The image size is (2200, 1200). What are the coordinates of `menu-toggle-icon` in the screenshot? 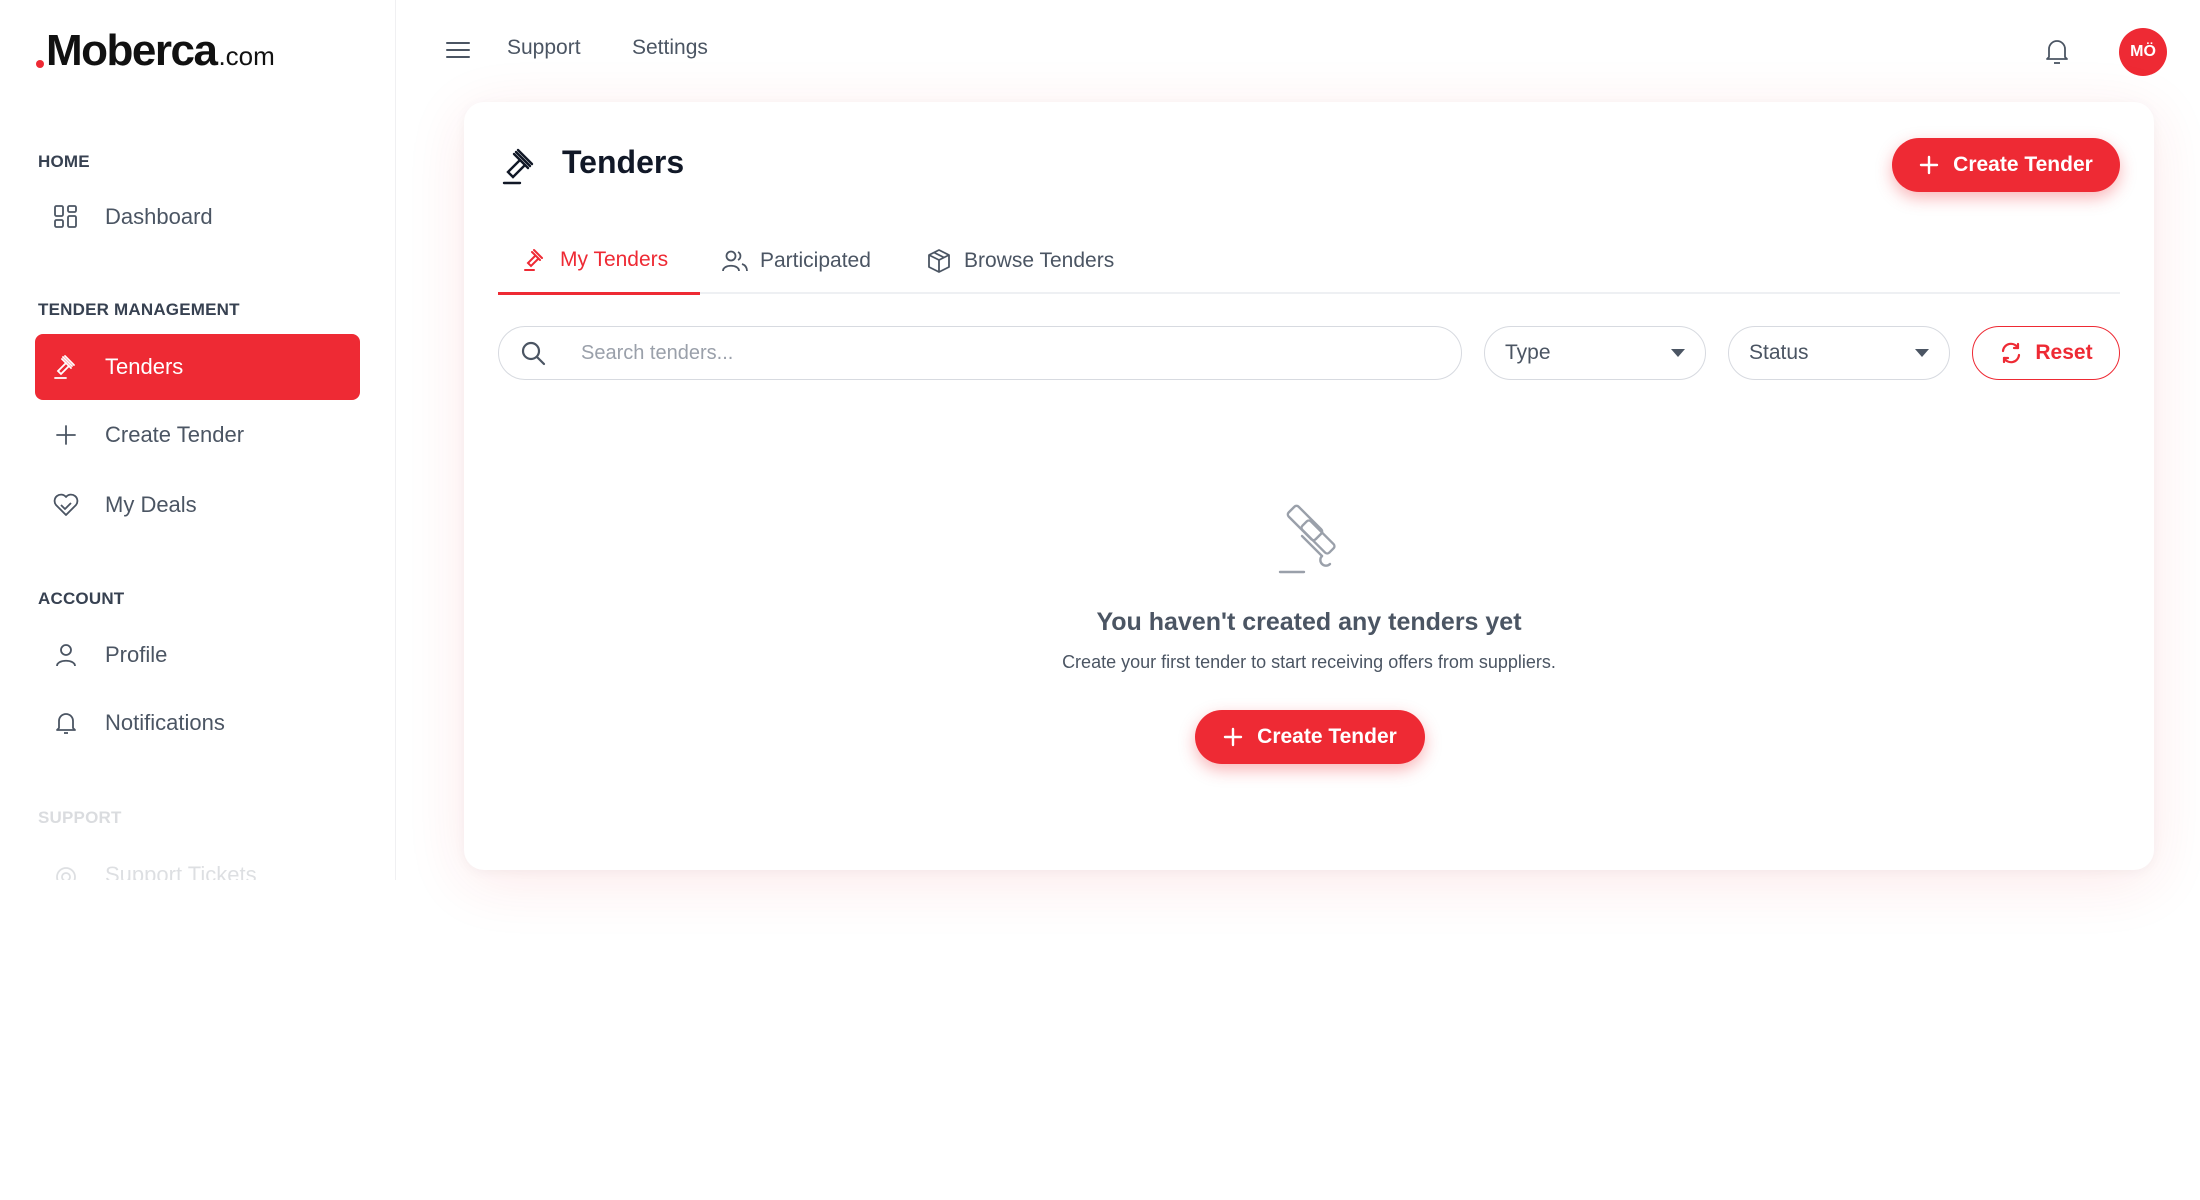 It's located at (458, 50).